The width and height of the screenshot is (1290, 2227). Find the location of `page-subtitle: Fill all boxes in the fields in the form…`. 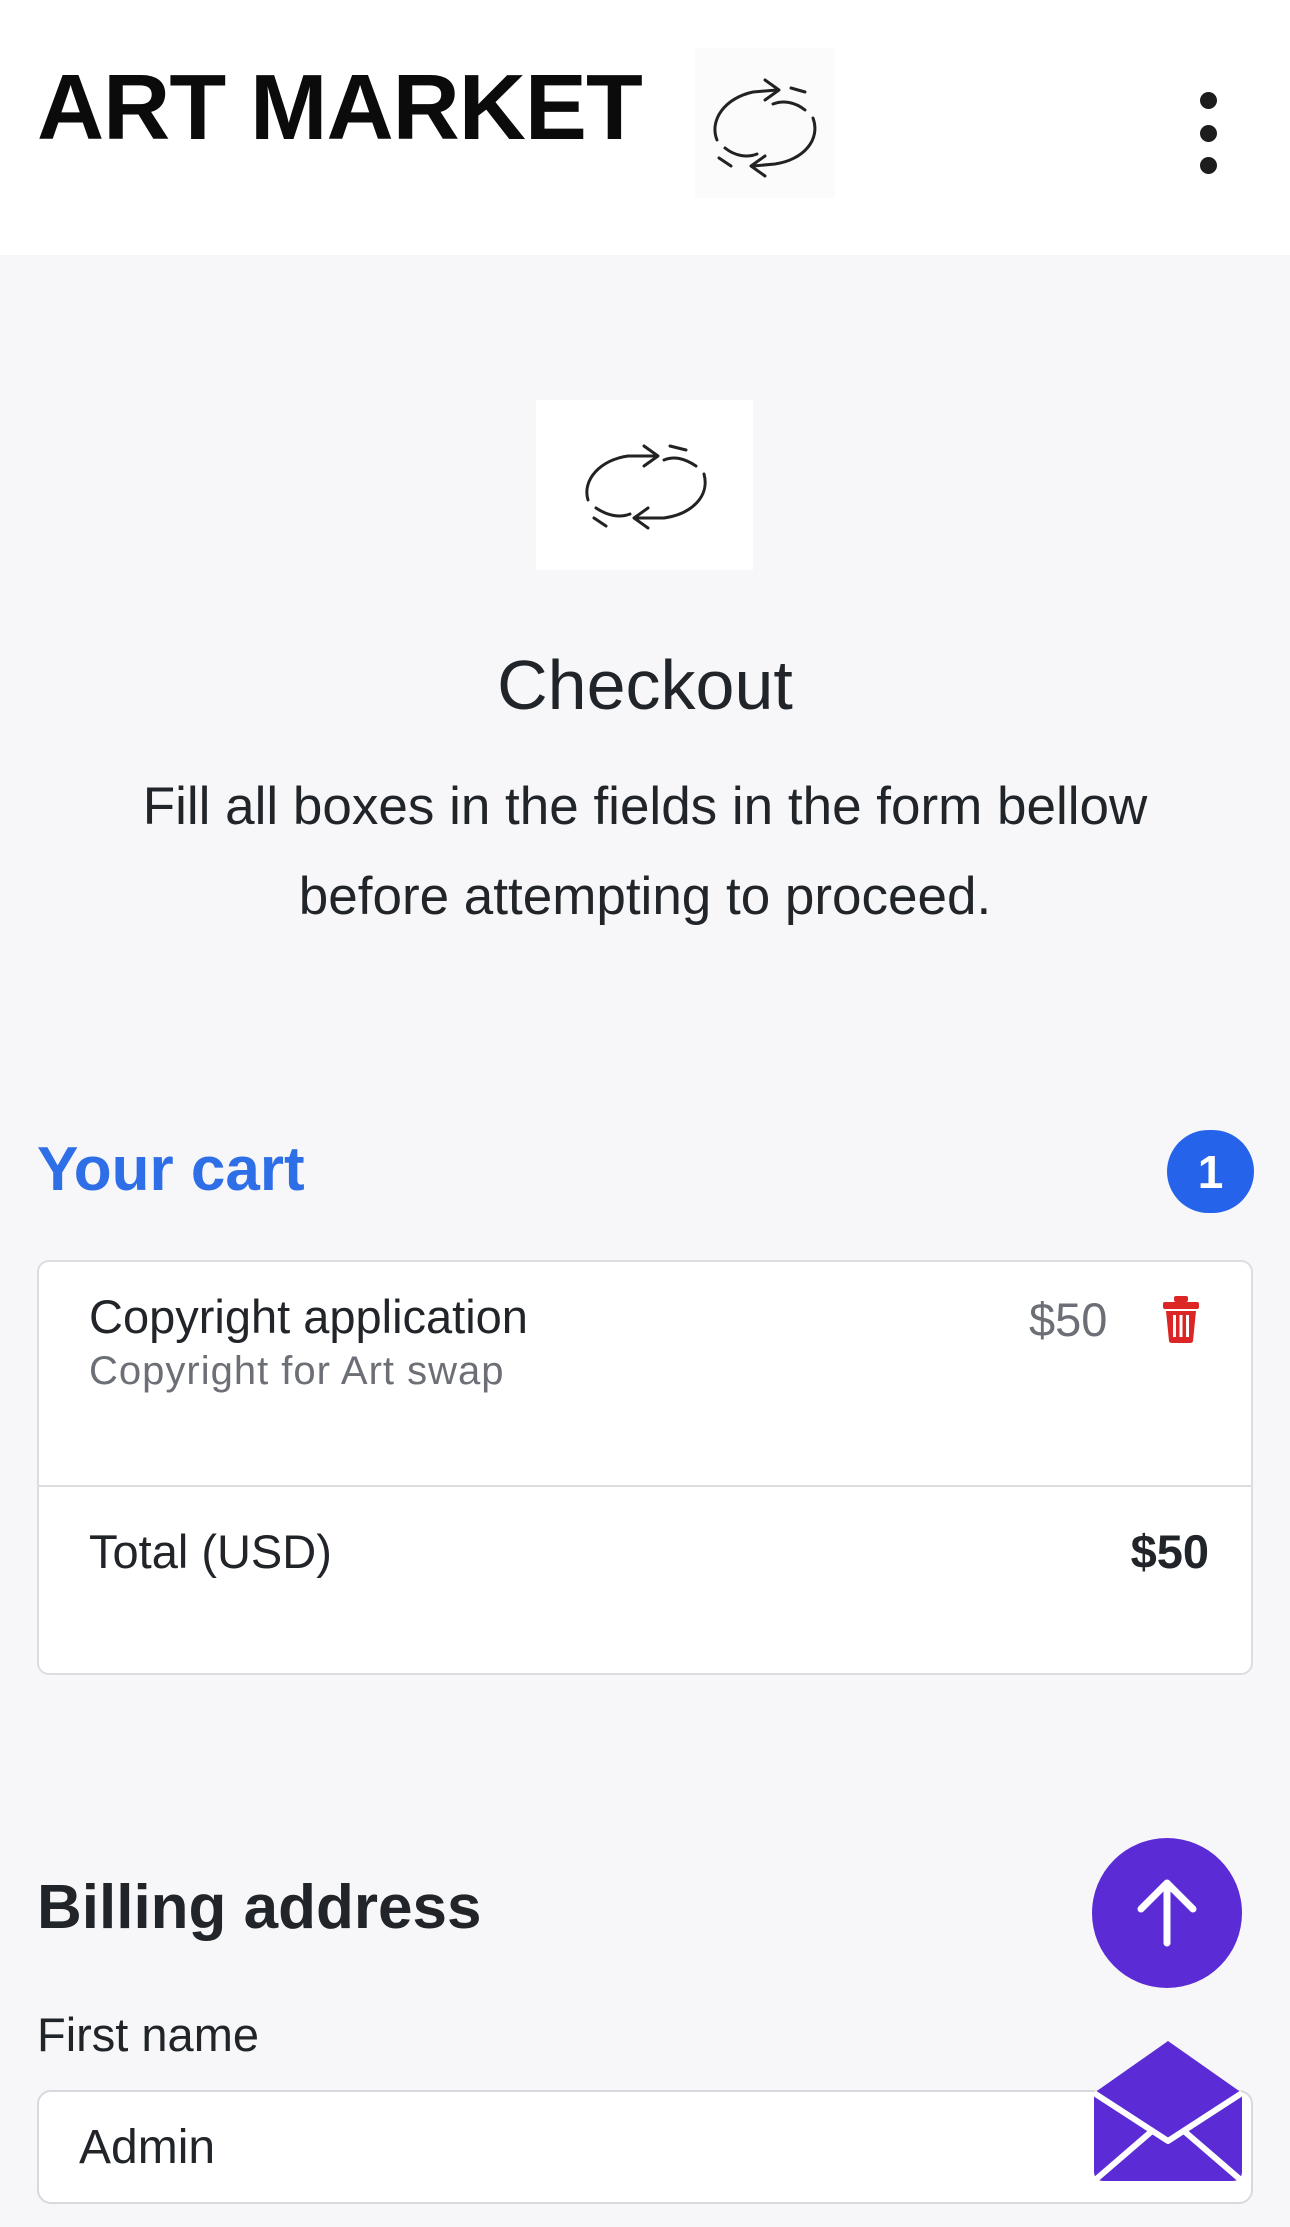

page-subtitle: Fill all boxes in the fields in the form… is located at coordinates (645, 851).